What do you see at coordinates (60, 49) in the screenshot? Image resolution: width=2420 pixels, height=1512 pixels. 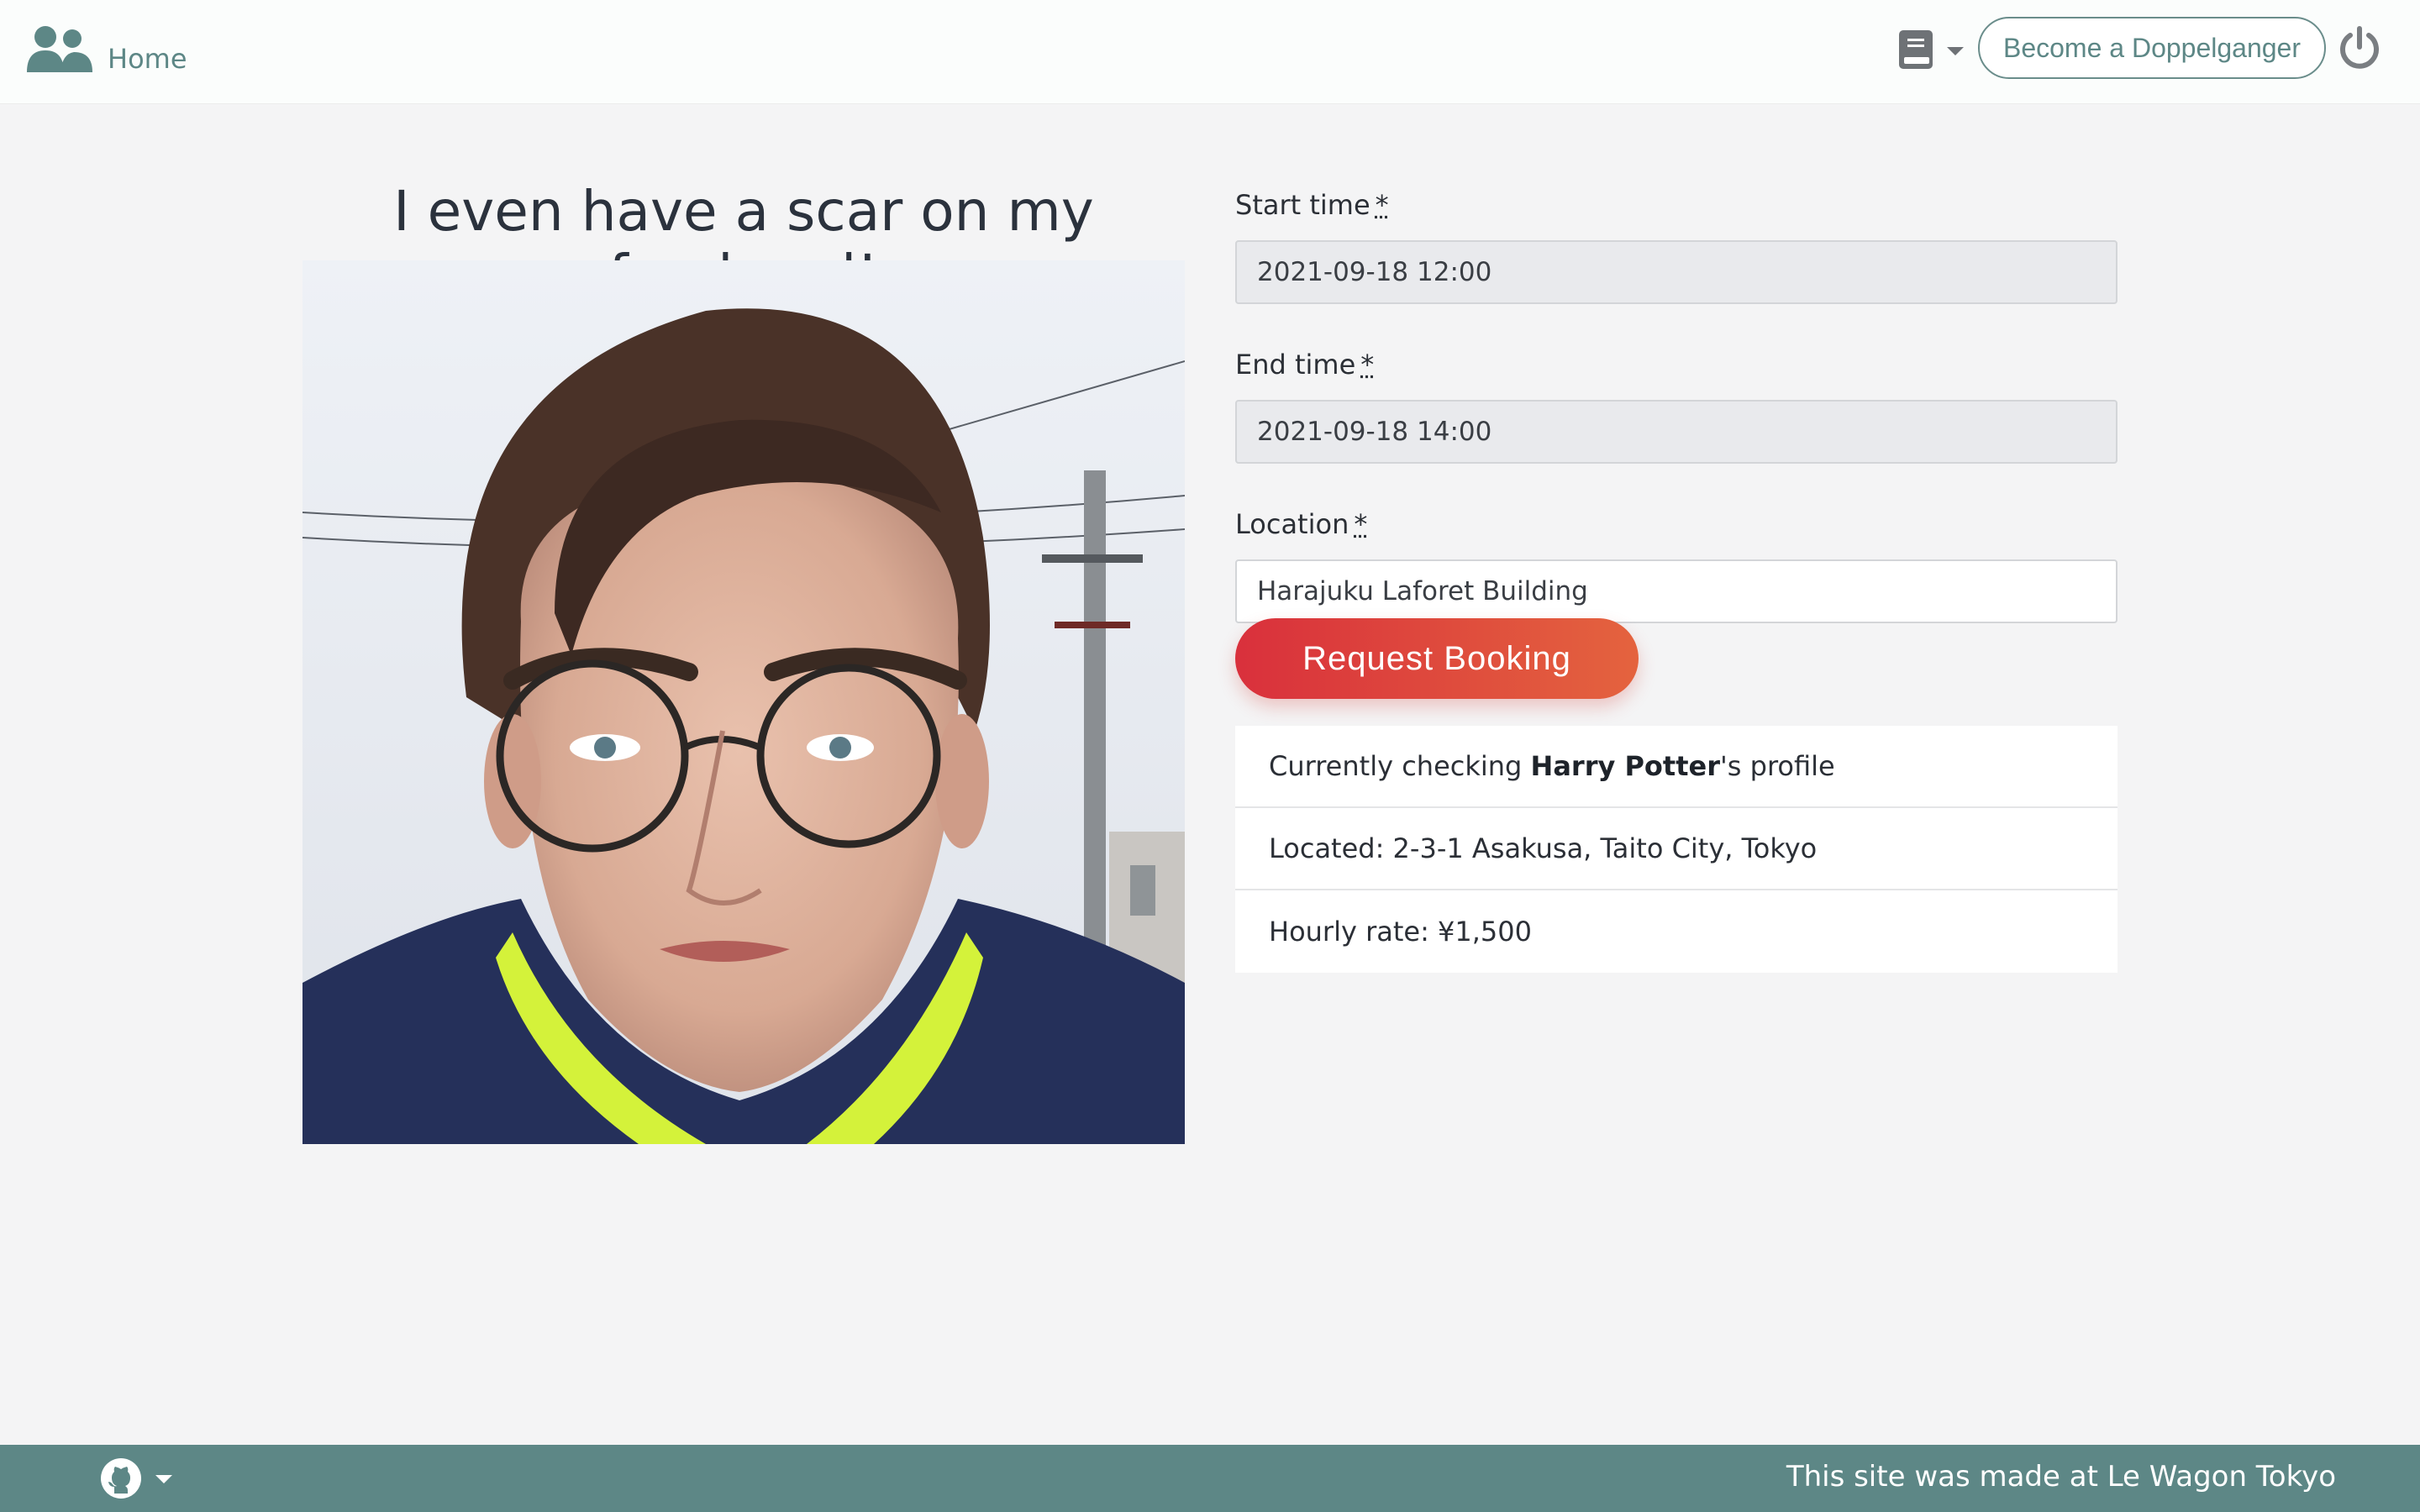 I see `users-icon` at bounding box center [60, 49].